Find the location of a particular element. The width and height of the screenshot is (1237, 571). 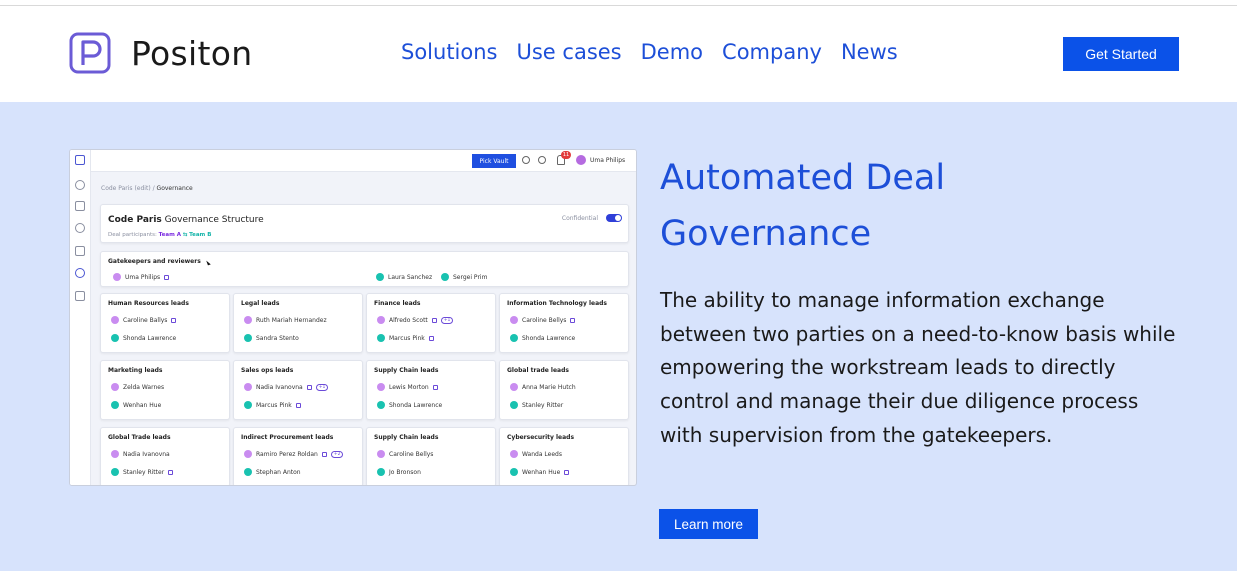

search-icon is located at coordinates (526, 160).